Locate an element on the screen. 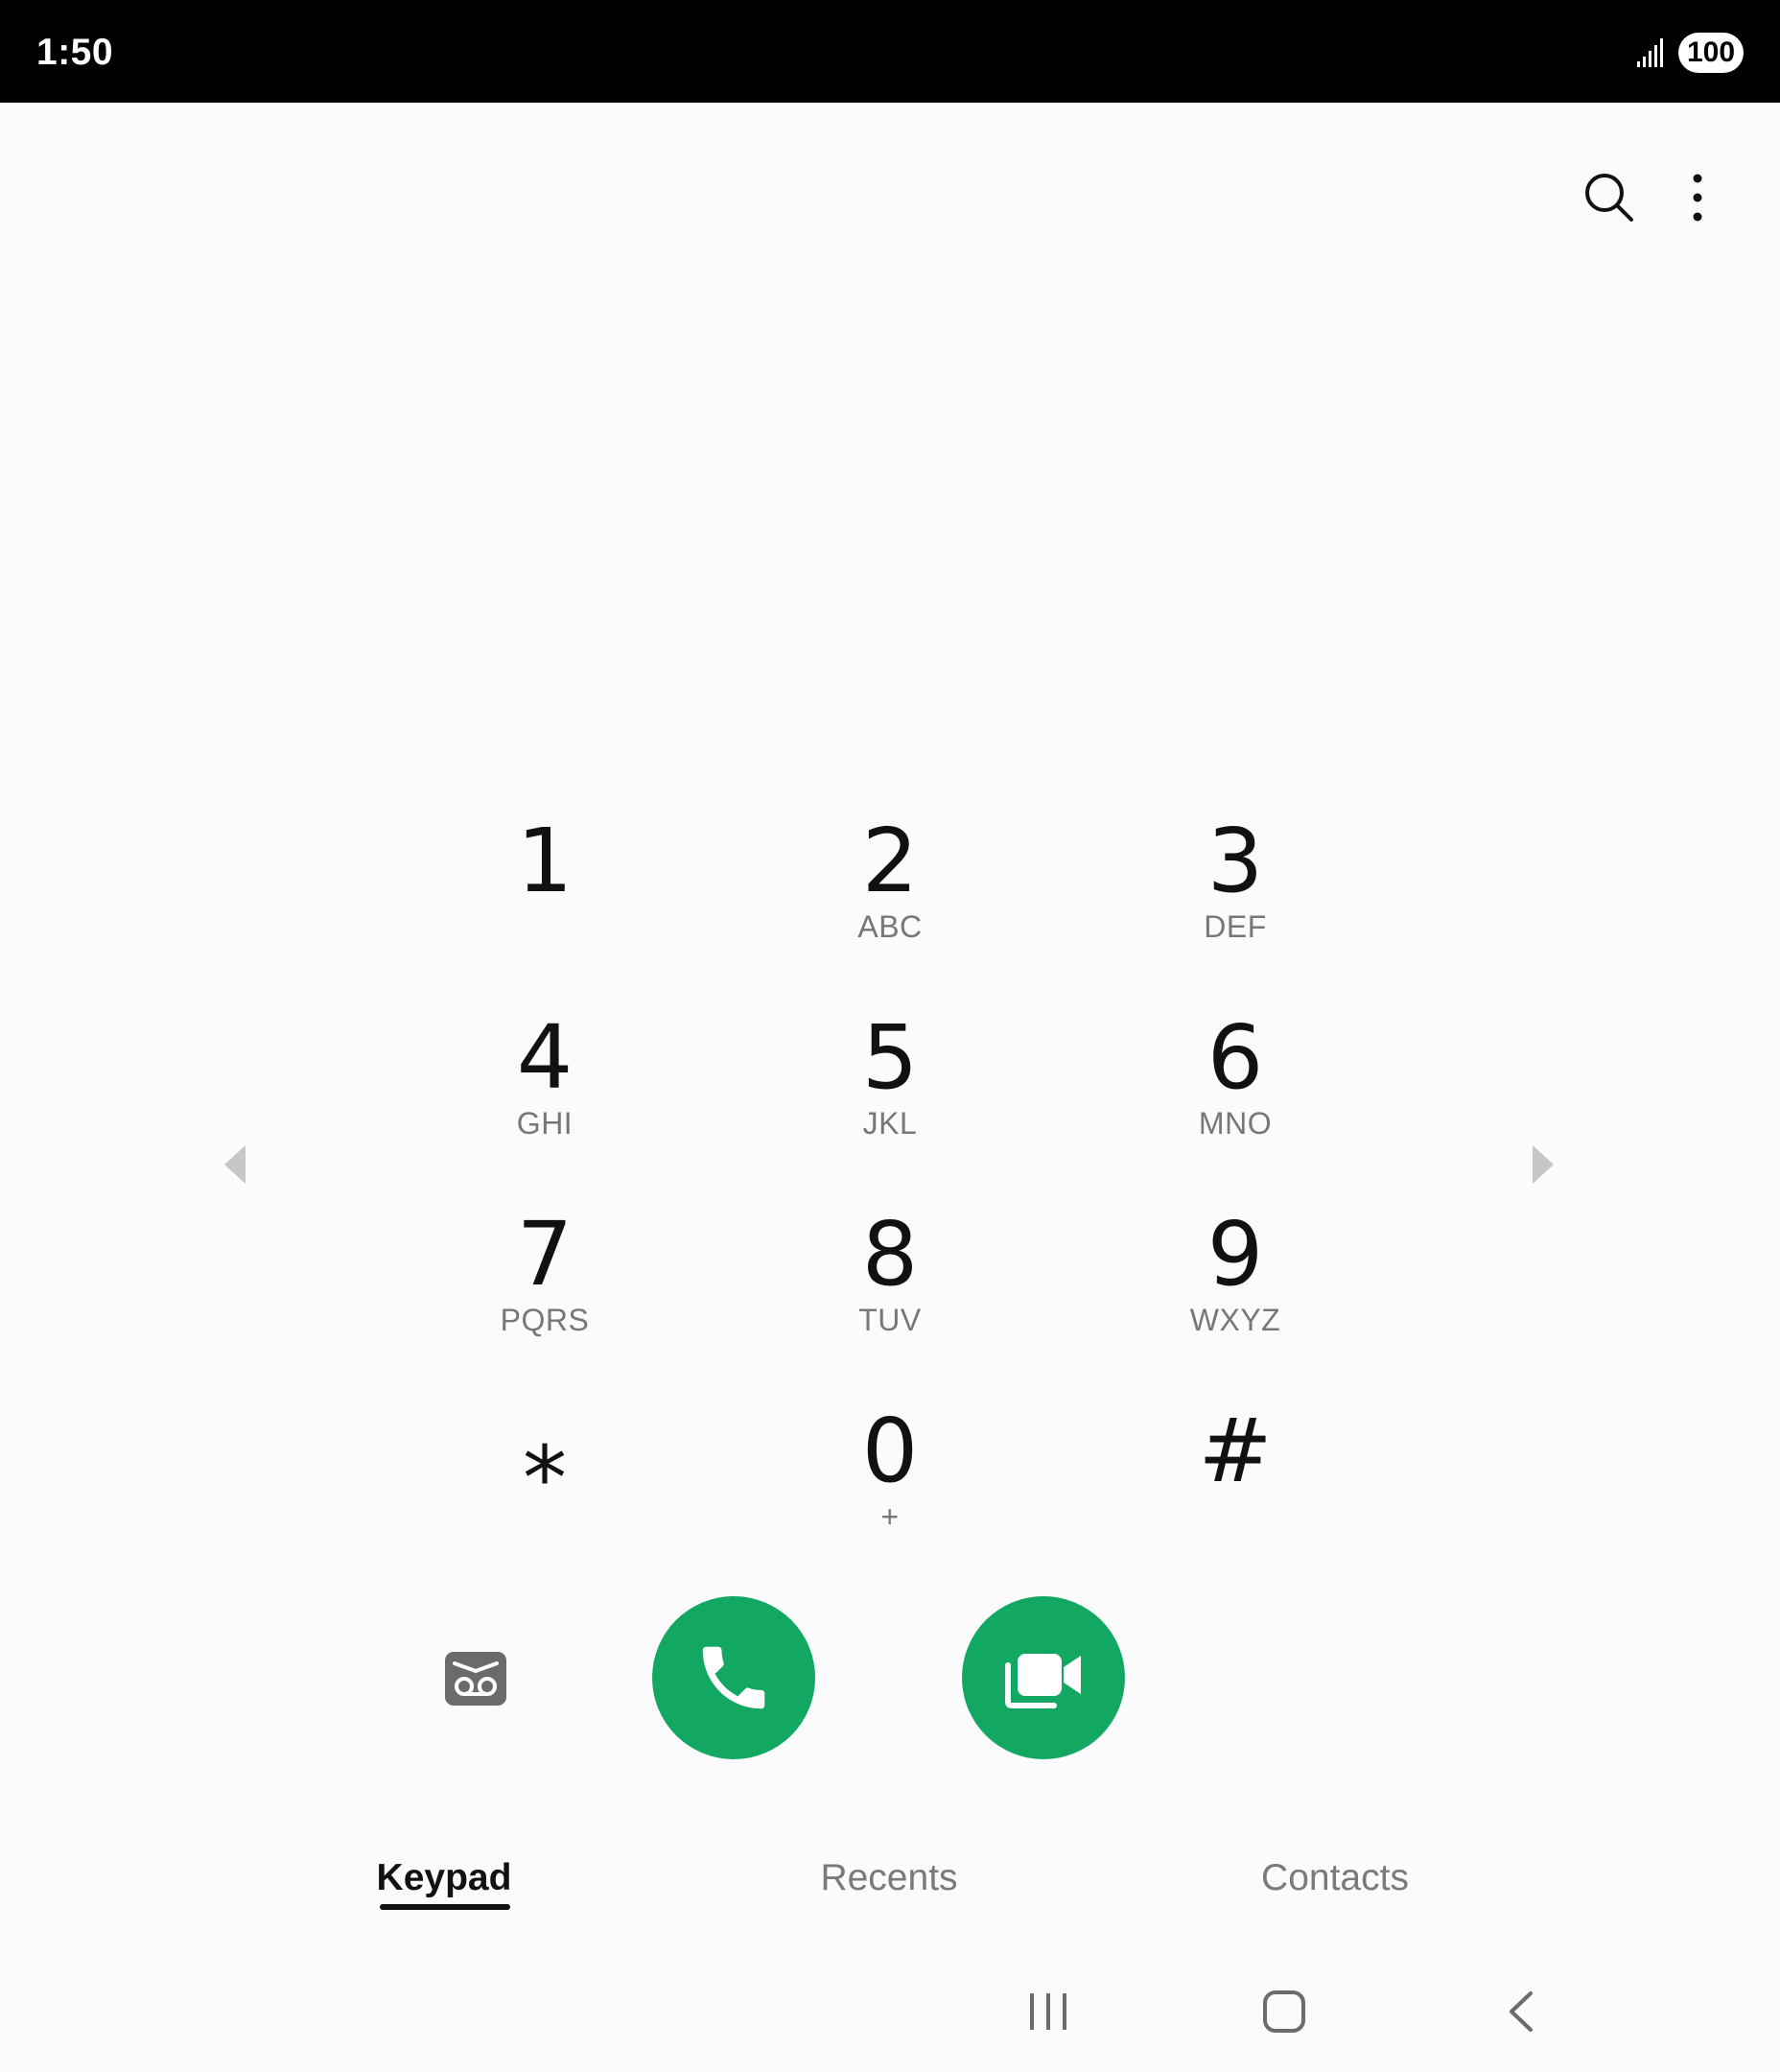  key-digit: 8 is located at coordinates (890, 1254).